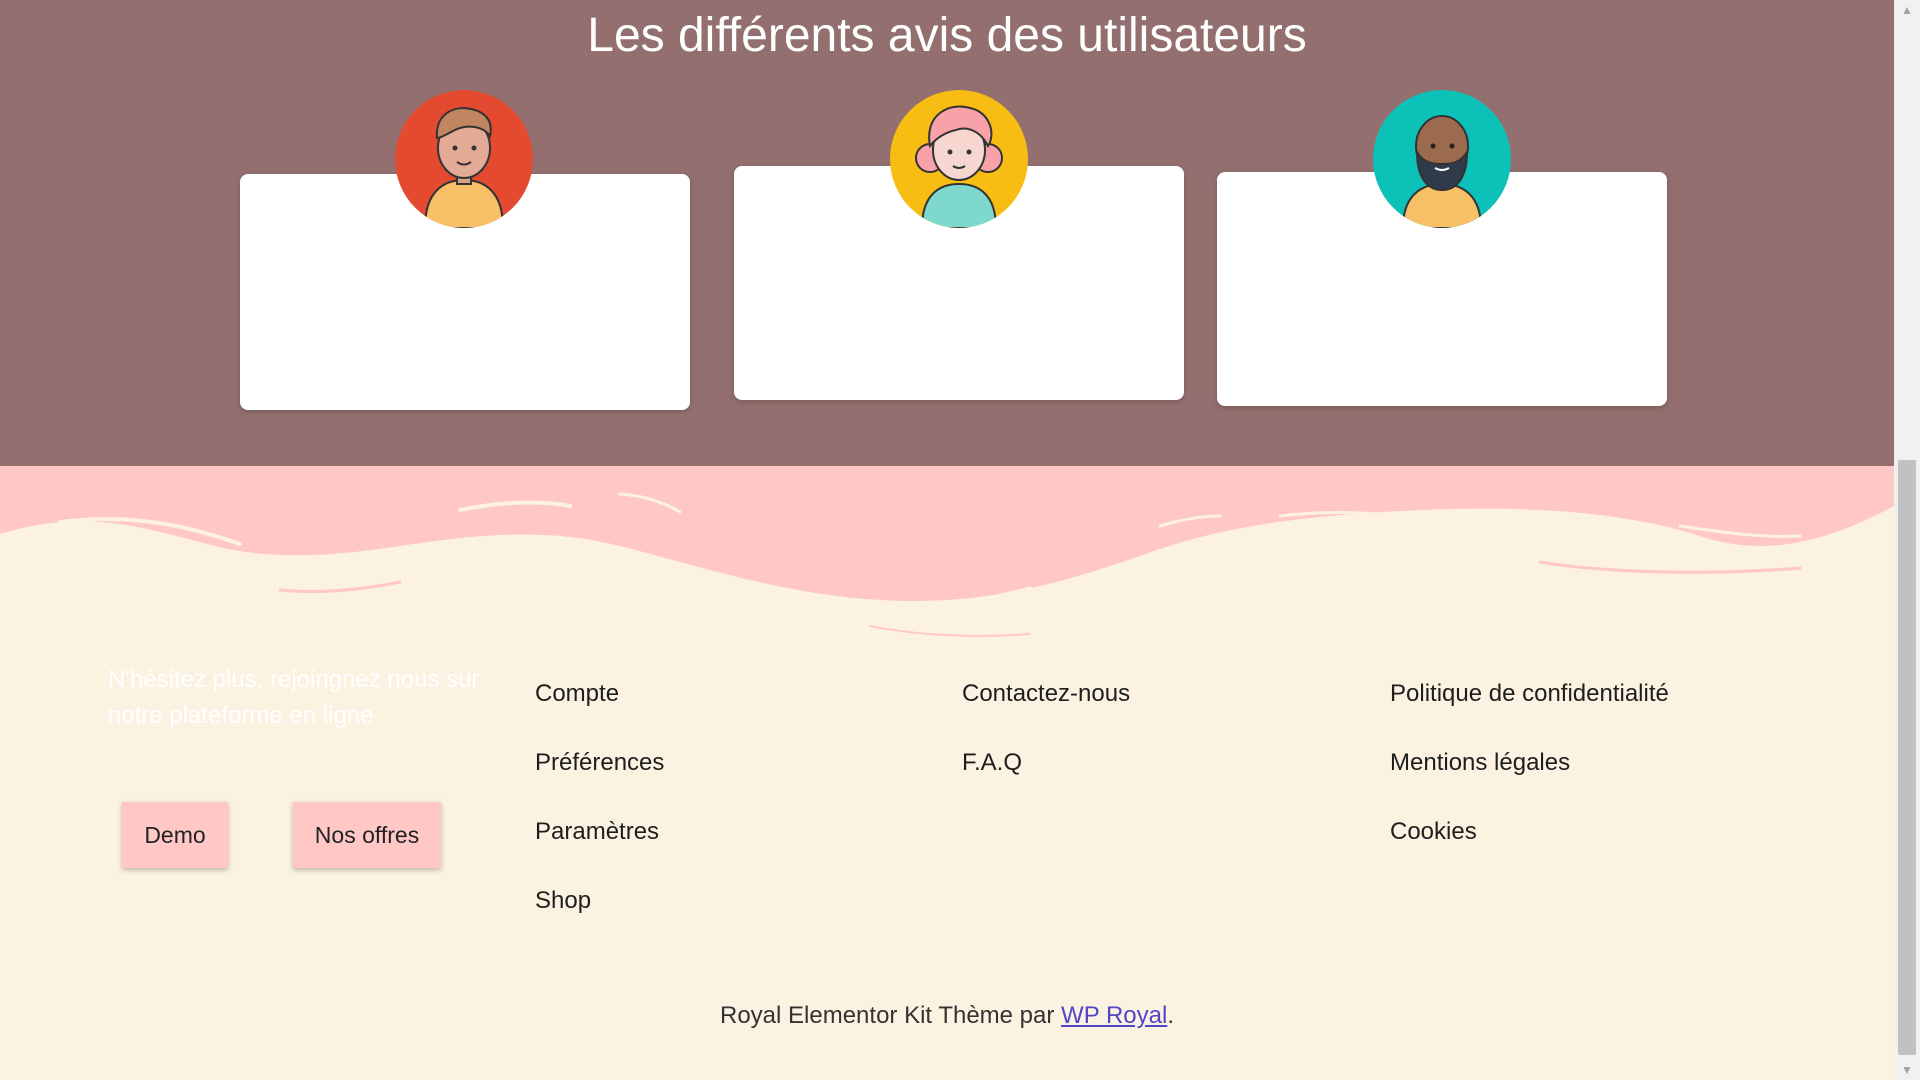  Describe the element at coordinates (1529, 693) in the screenshot. I see `link-privacy: Politique de confidentialité` at that location.